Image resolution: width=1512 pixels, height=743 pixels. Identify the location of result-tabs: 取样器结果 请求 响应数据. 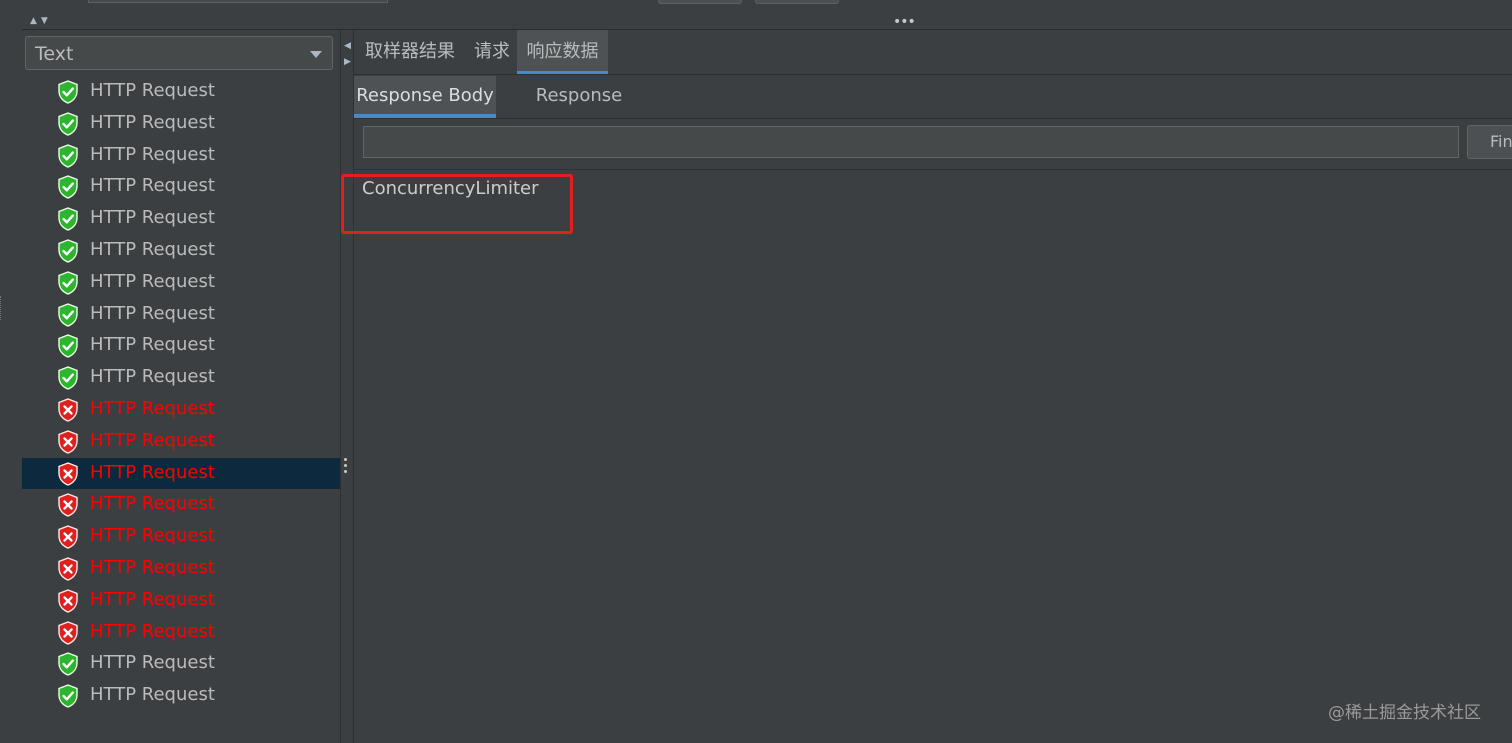
(933, 52).